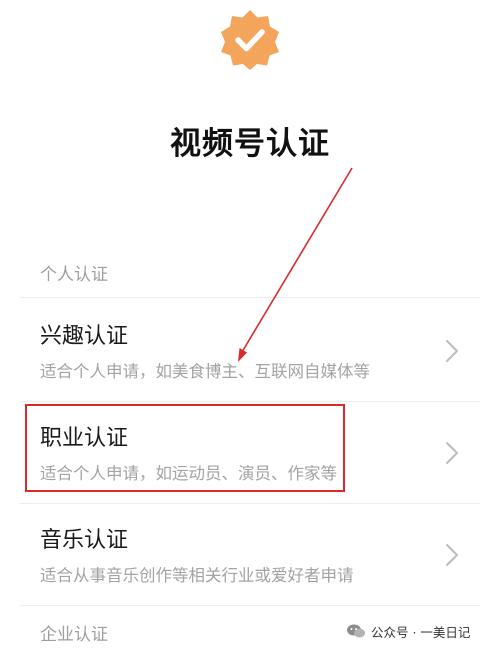 The width and height of the screenshot is (500, 650). I want to click on item-description: 适合从事音乐创作等相关行业或爱好者申请, so click(197, 575).